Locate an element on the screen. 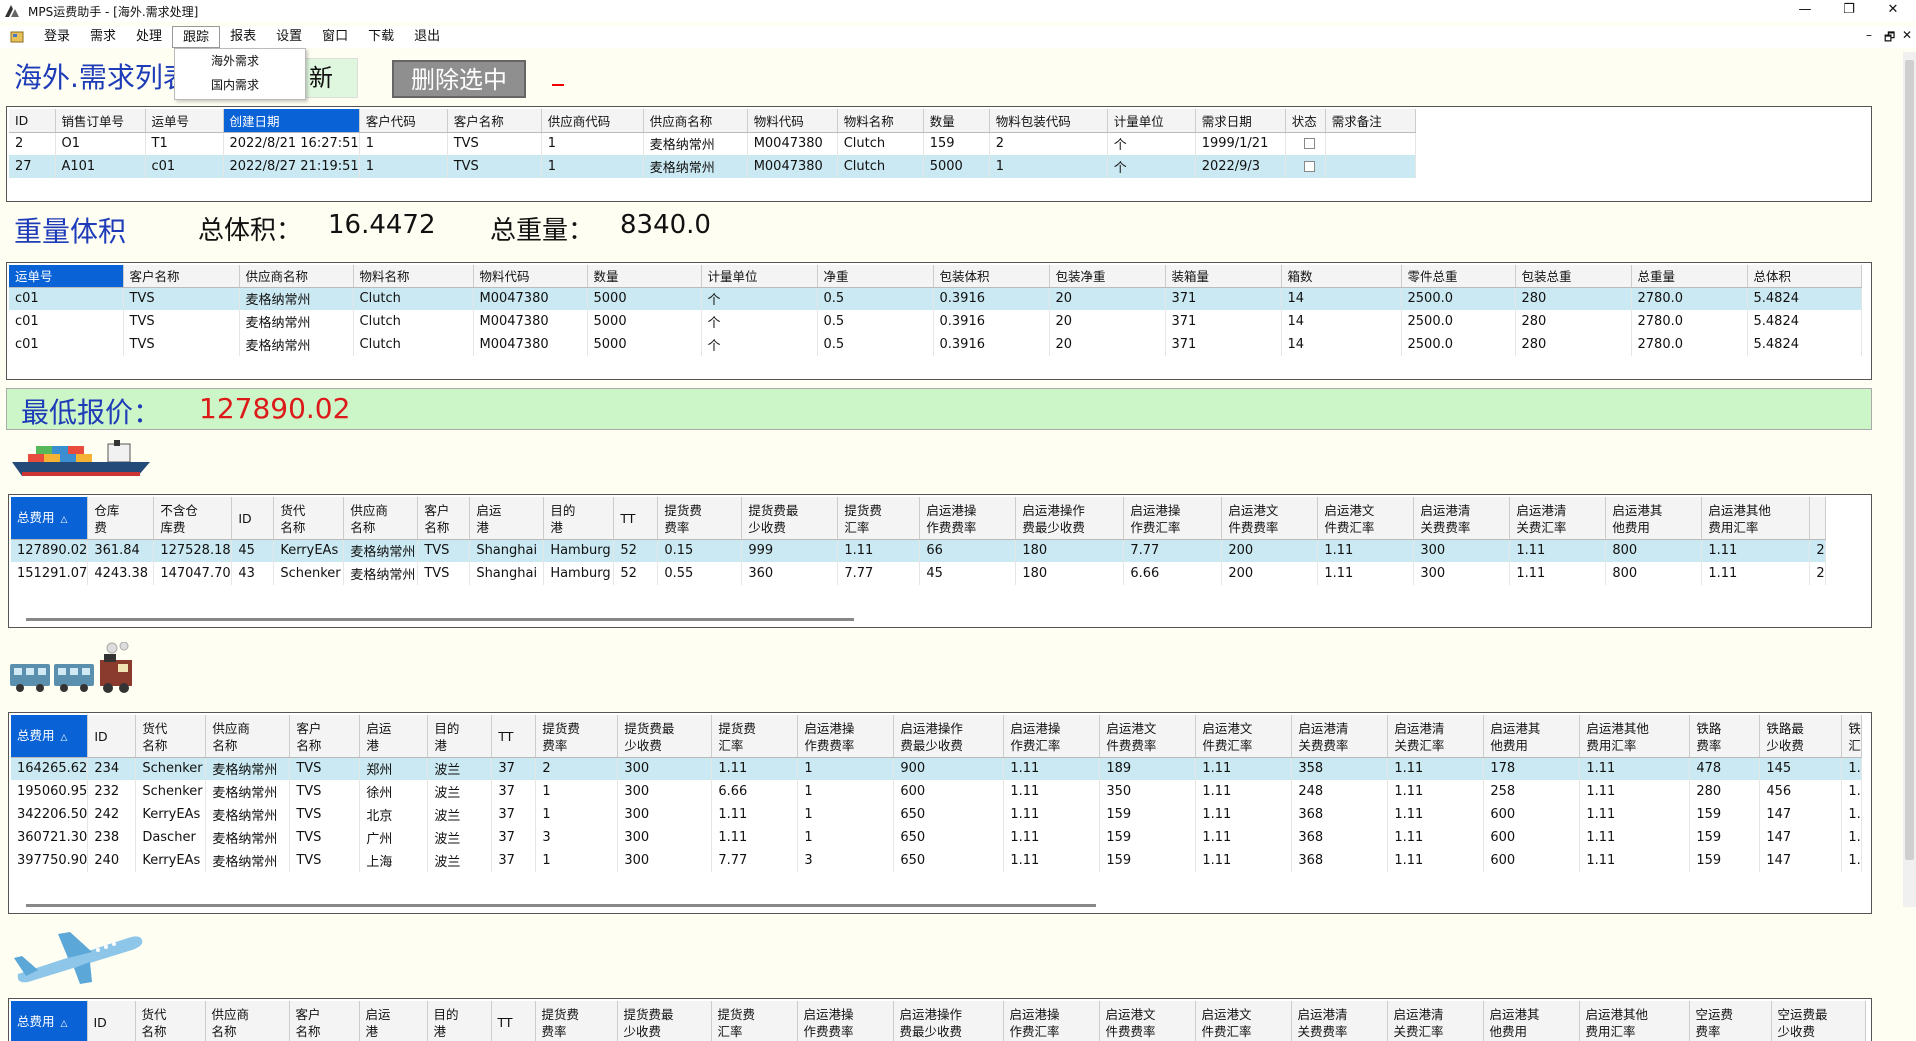  column-header: 总重量 is located at coordinates (1689, 276).